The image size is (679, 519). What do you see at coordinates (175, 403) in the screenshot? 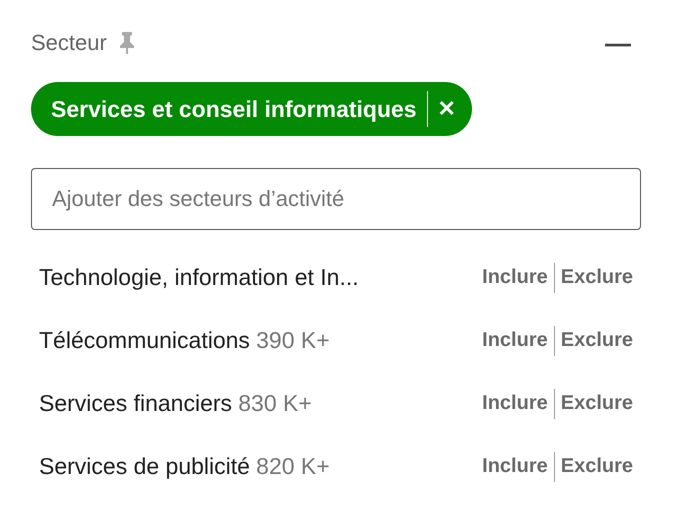
I see `industry-name: Services financiers 830 K+` at bounding box center [175, 403].